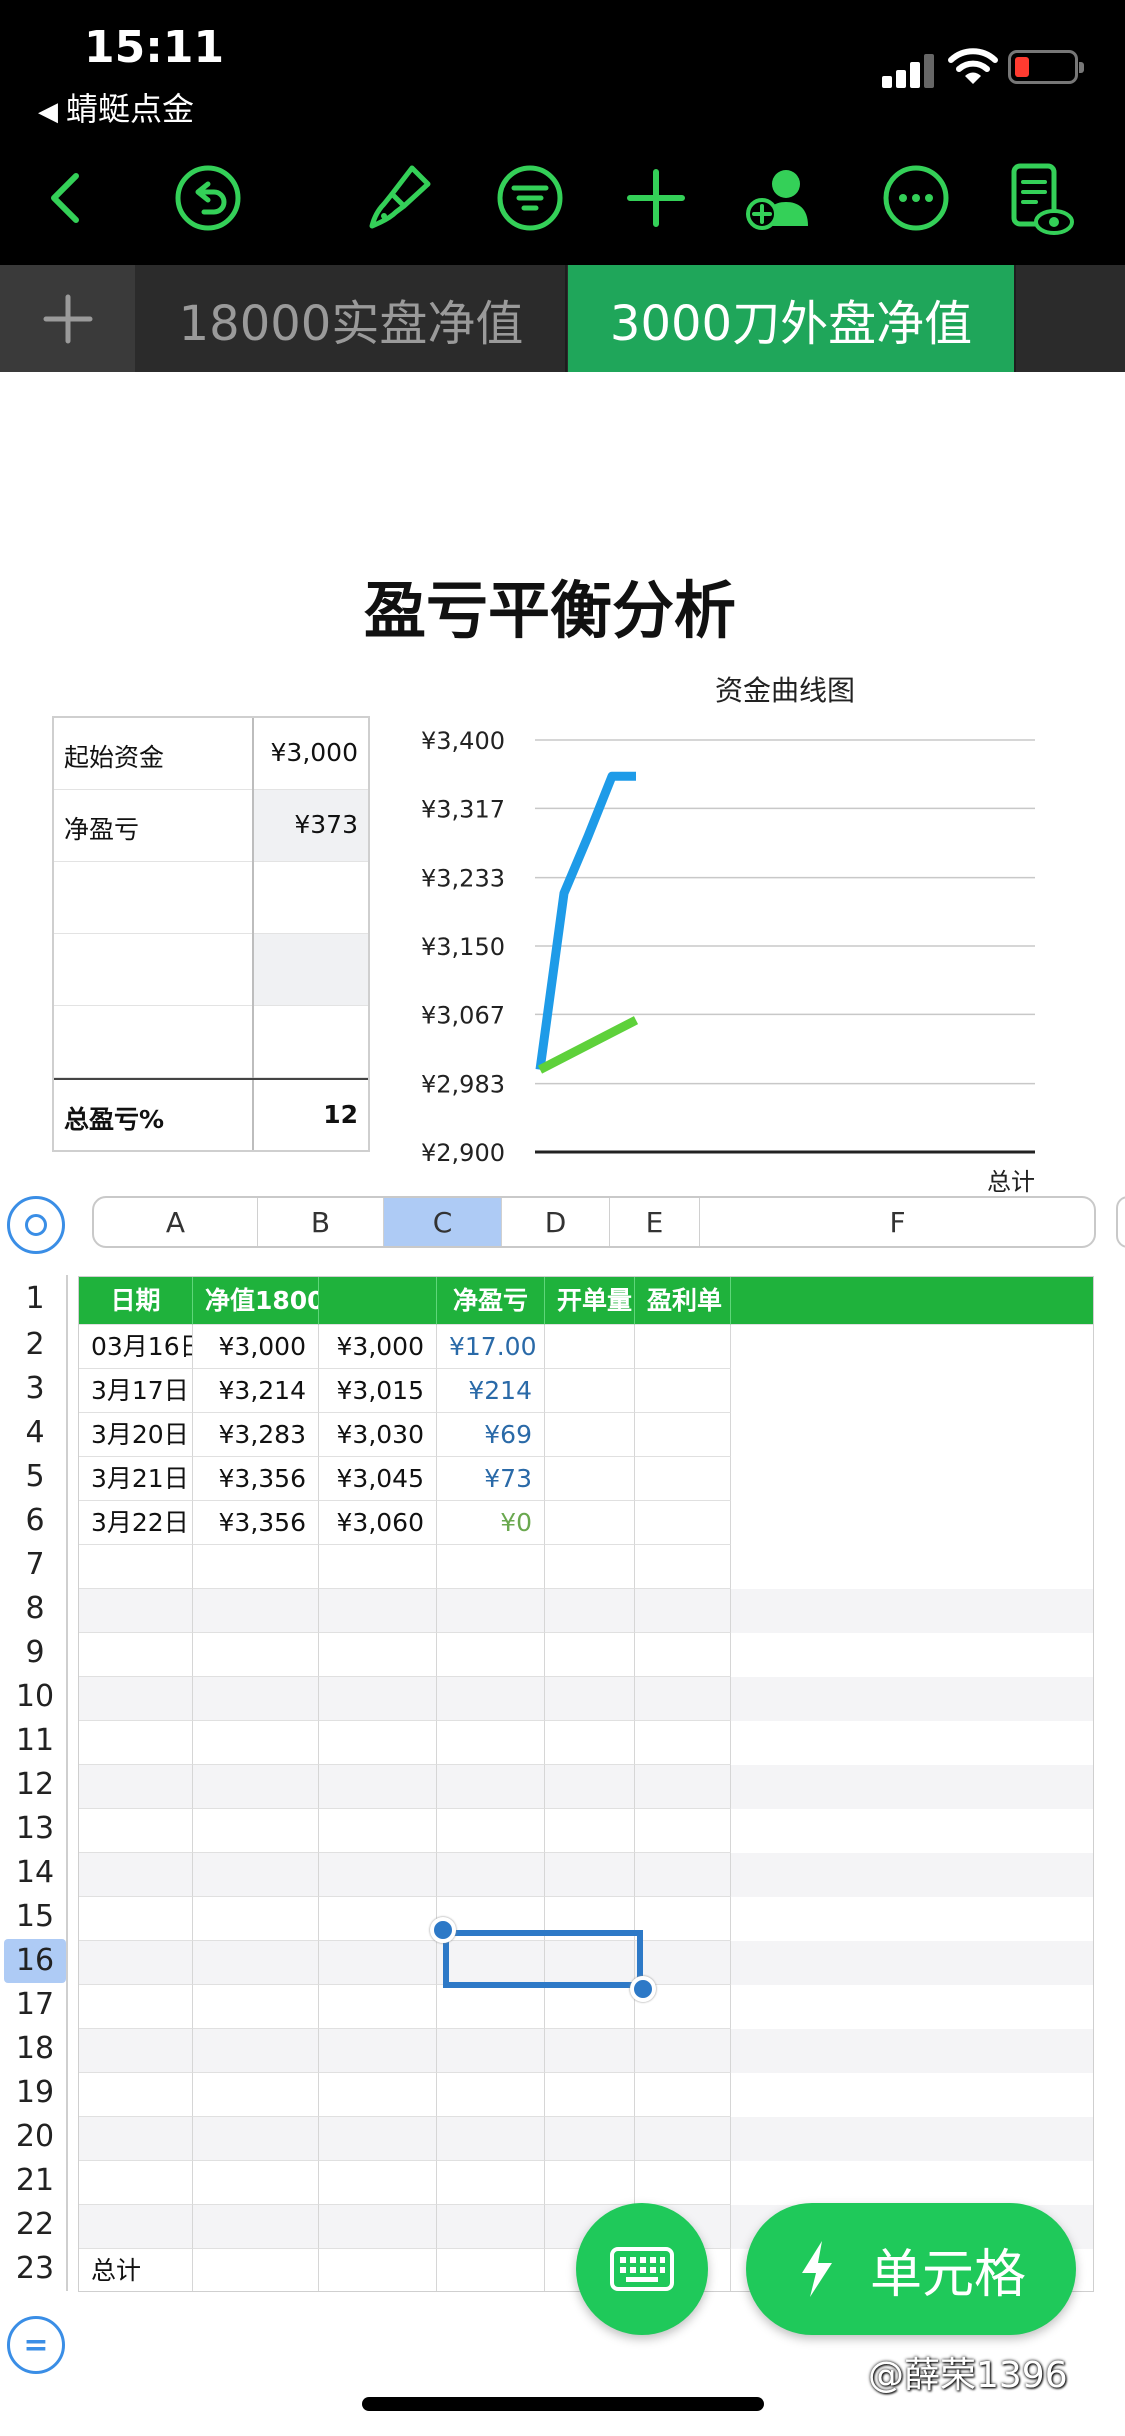 This screenshot has height=2436, width=1125. I want to click on row-number-15: 15, so click(35, 1917).